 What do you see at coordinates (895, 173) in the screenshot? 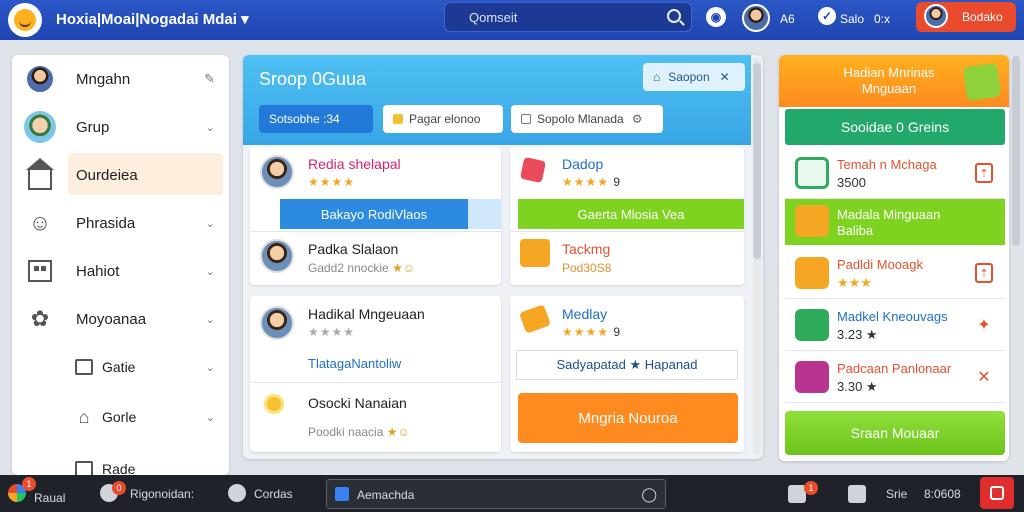
I see `reward-row: Temah n Mchaga 3500 ⇡` at bounding box center [895, 173].